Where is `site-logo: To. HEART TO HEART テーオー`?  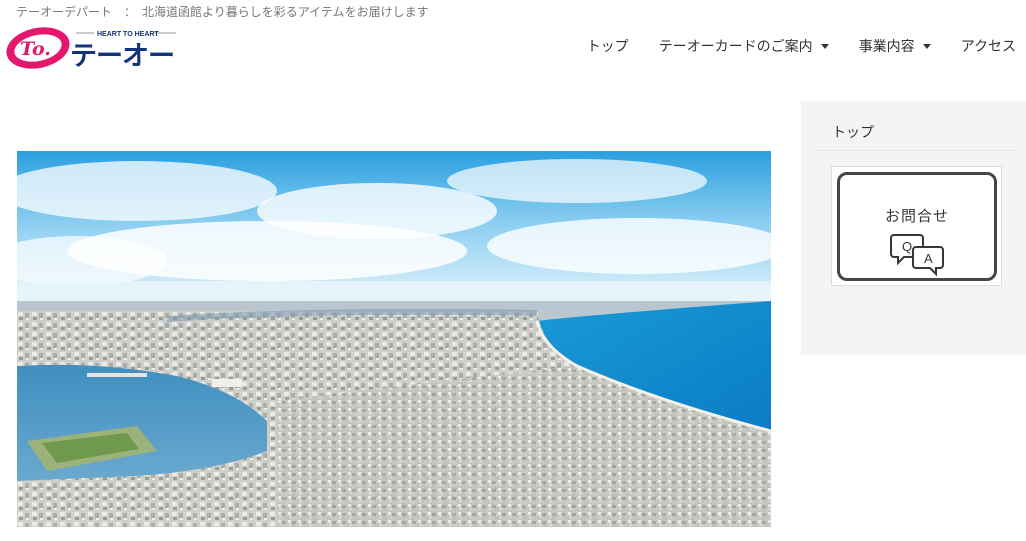 site-logo: To. HEART TO HEART テーオー is located at coordinates (94, 48).